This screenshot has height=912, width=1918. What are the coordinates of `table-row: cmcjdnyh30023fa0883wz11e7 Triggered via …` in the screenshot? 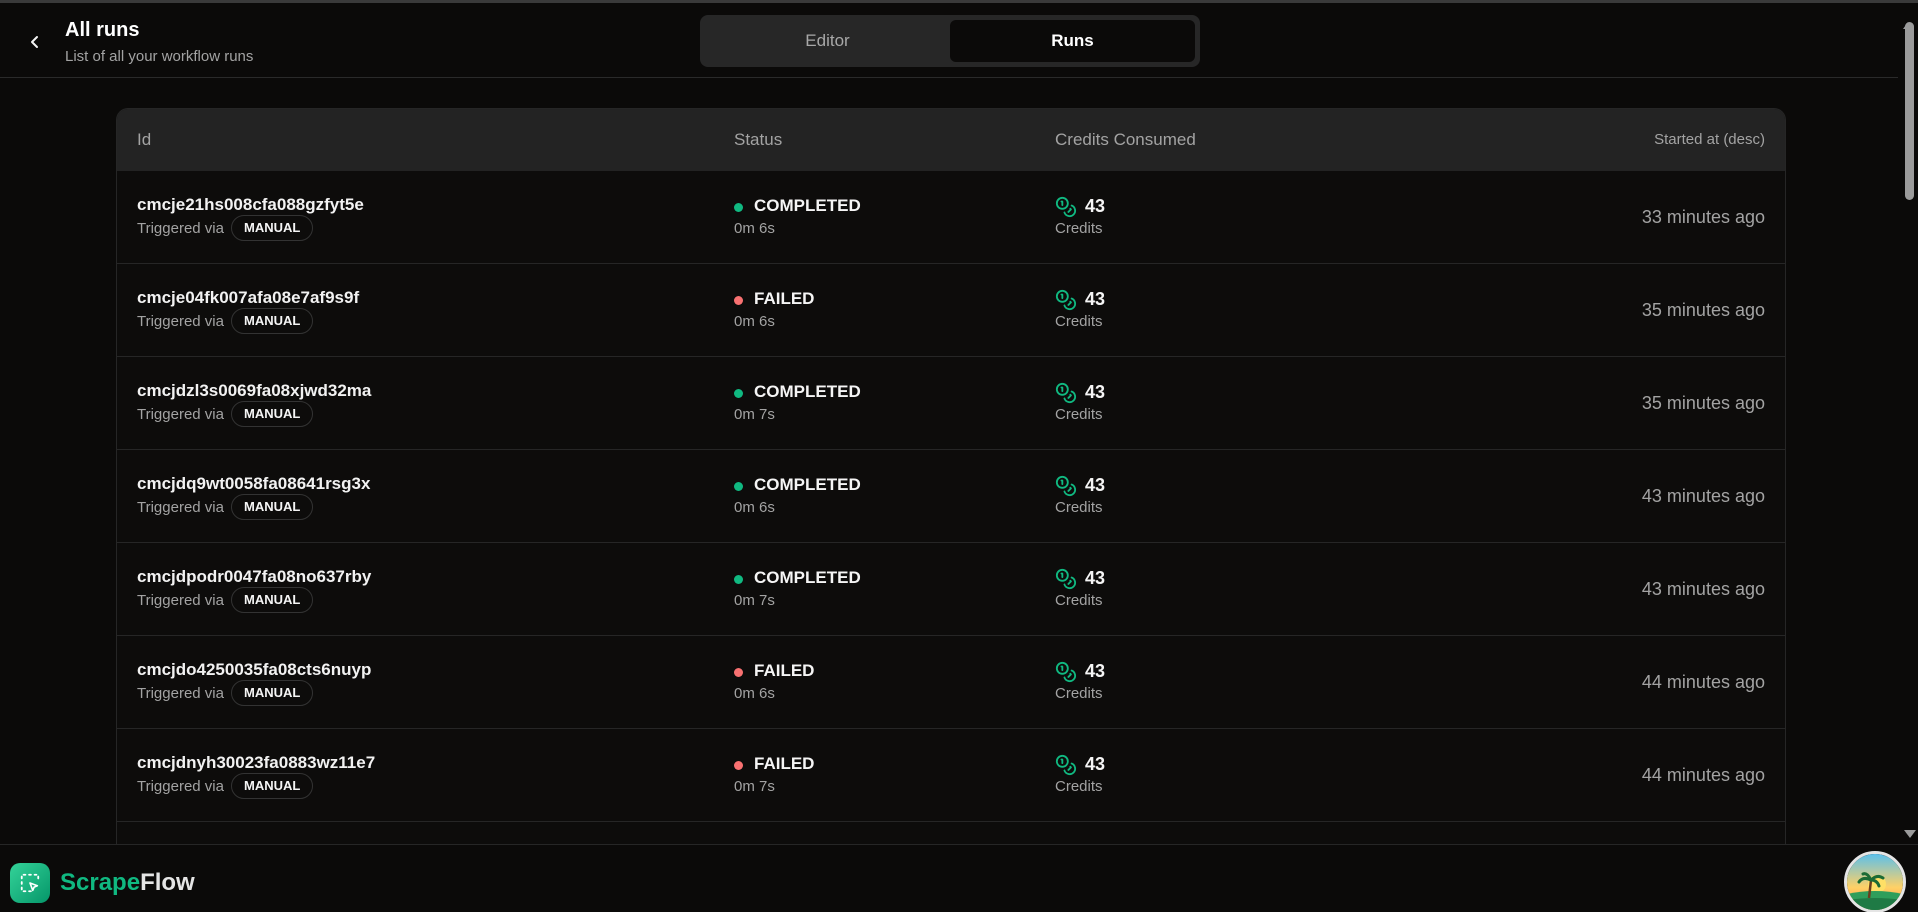 It's located at (951, 775).